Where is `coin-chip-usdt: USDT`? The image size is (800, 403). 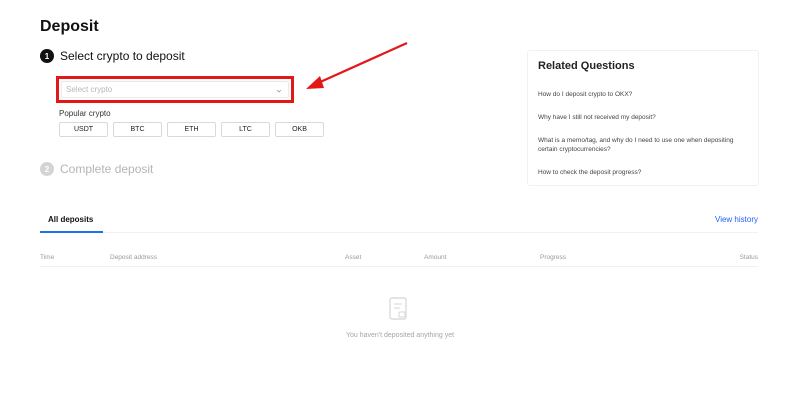
coin-chip-usdt: USDT is located at coordinates (83, 129).